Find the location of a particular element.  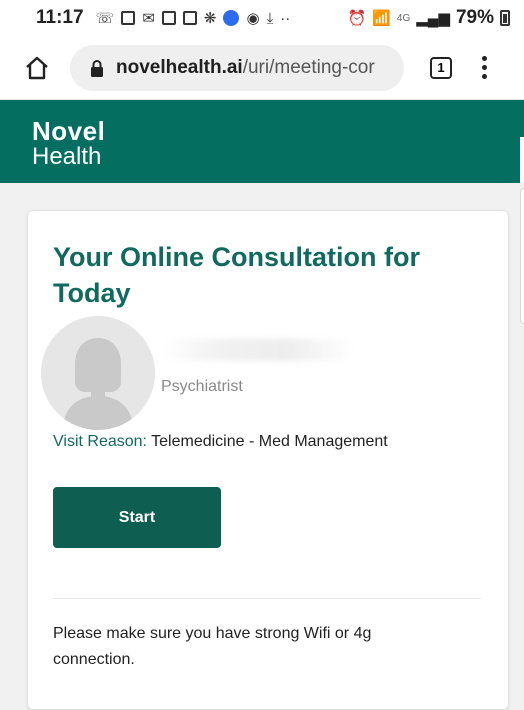

app-icon is located at coordinates (168, 18).